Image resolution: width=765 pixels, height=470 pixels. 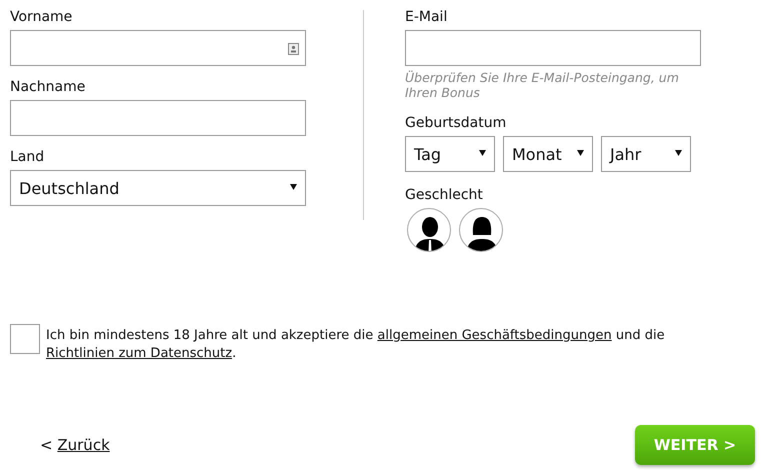 I want to click on back-link: Zurück, so click(x=83, y=445).